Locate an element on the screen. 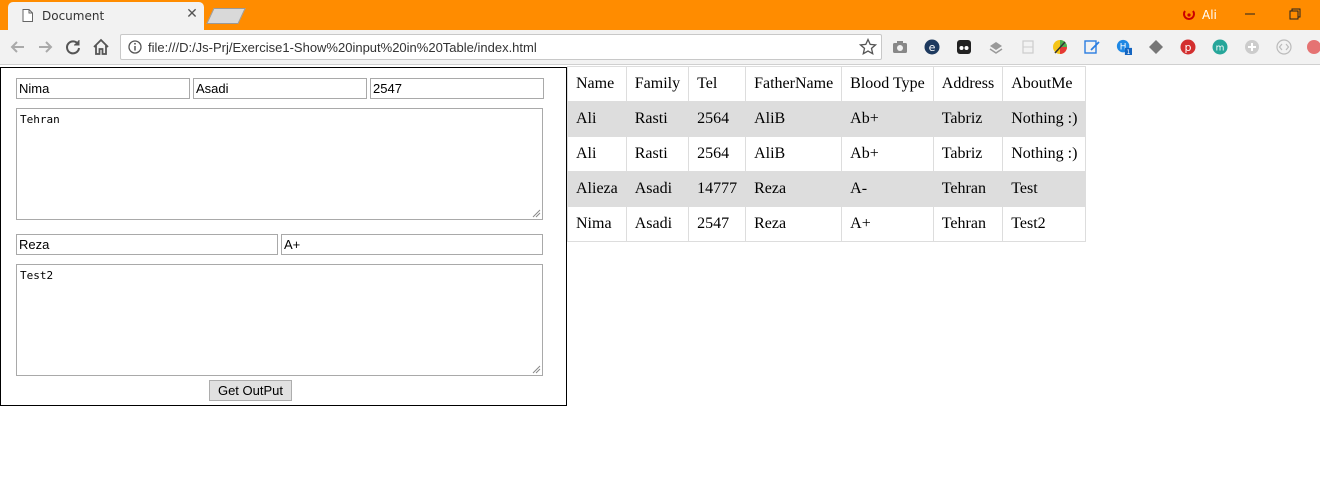 This screenshot has width=1320, height=501. browser-tab: Document ✕ is located at coordinates (106, 16).